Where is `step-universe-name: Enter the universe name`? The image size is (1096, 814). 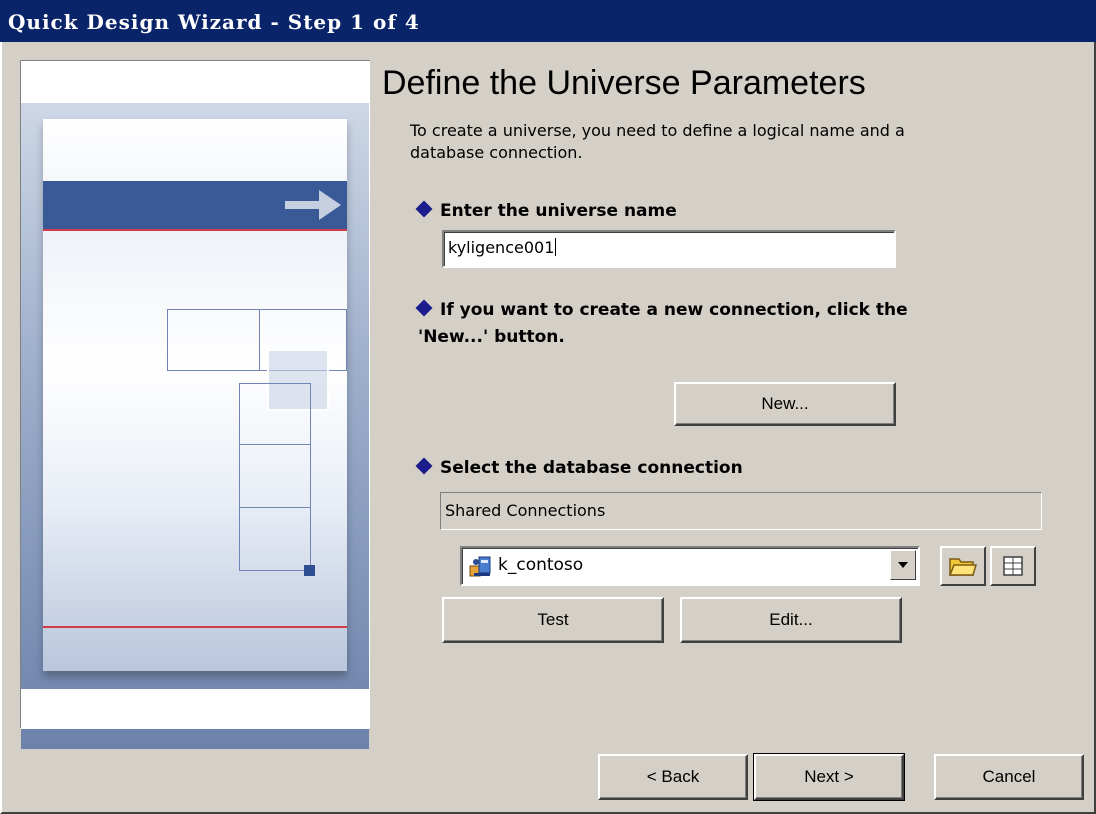 step-universe-name: Enter the universe name is located at coordinates (546, 211).